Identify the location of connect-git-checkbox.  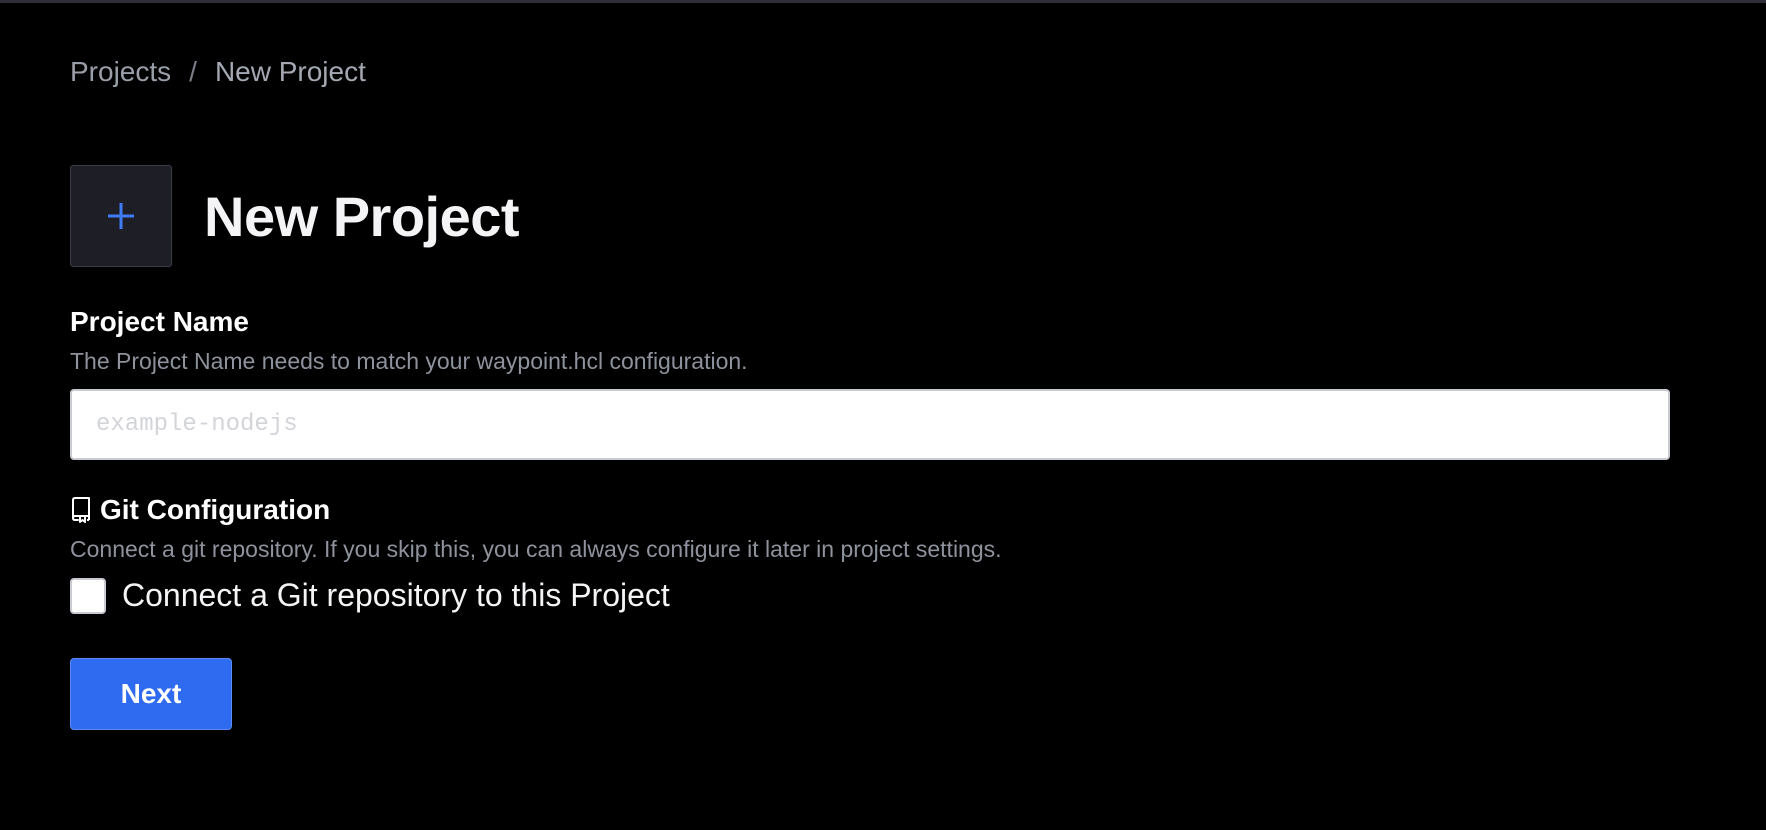
(88, 595).